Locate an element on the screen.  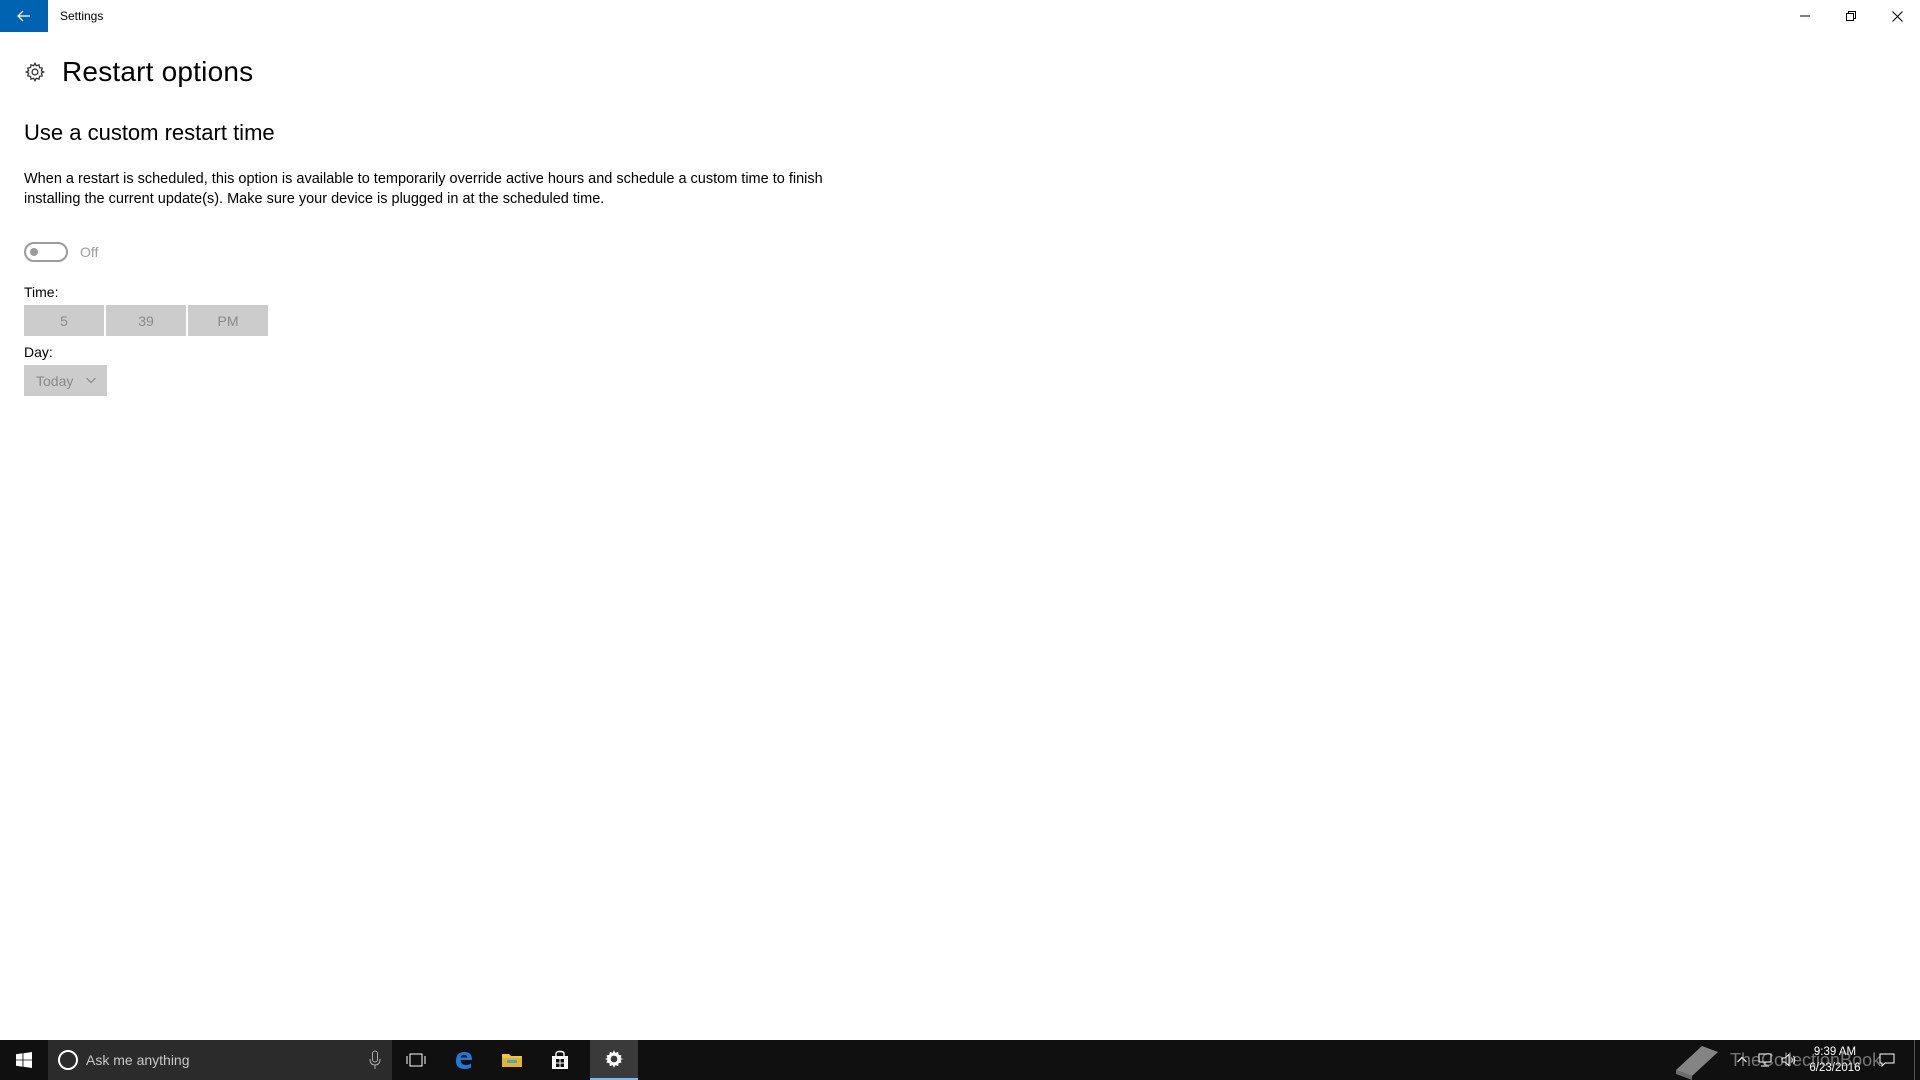
task-view-button is located at coordinates (416, 1060).